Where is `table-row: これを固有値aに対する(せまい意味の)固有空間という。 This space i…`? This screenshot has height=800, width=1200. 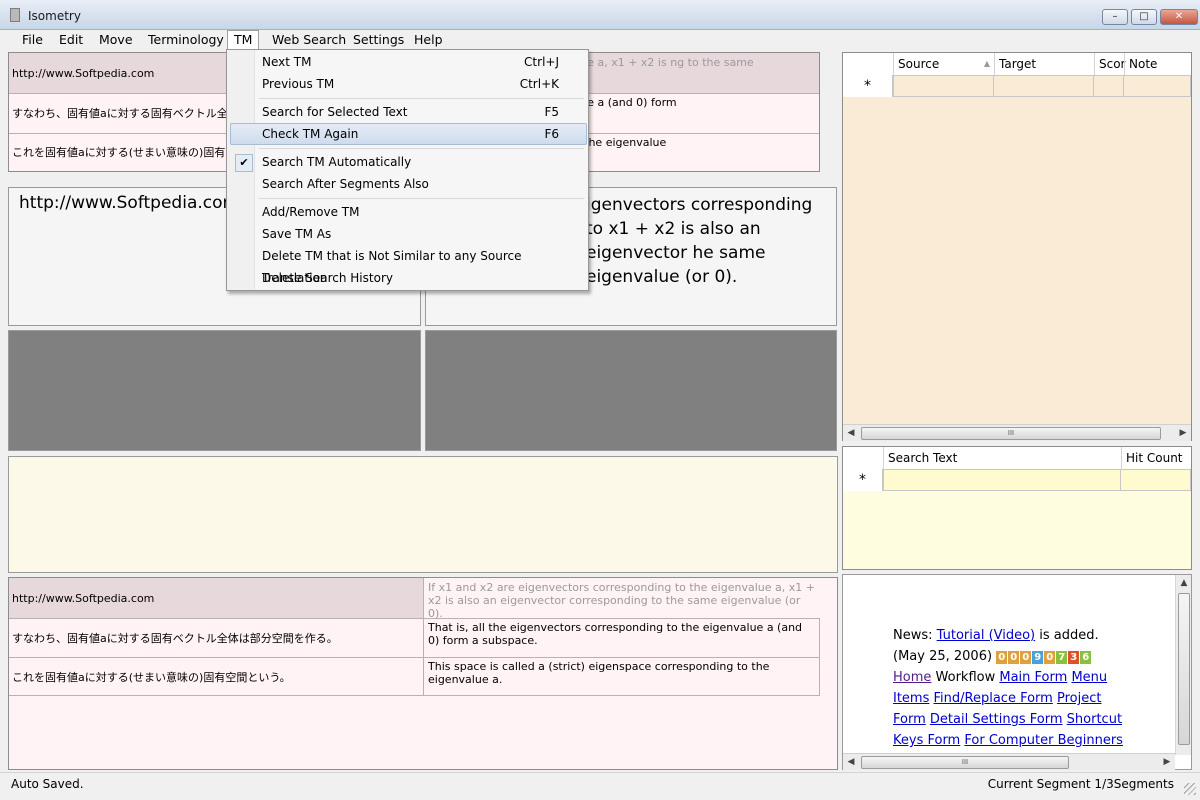
table-row: これを固有値aに対する(せまい意味の)固有空間という。 This space i… is located at coordinates (414, 676).